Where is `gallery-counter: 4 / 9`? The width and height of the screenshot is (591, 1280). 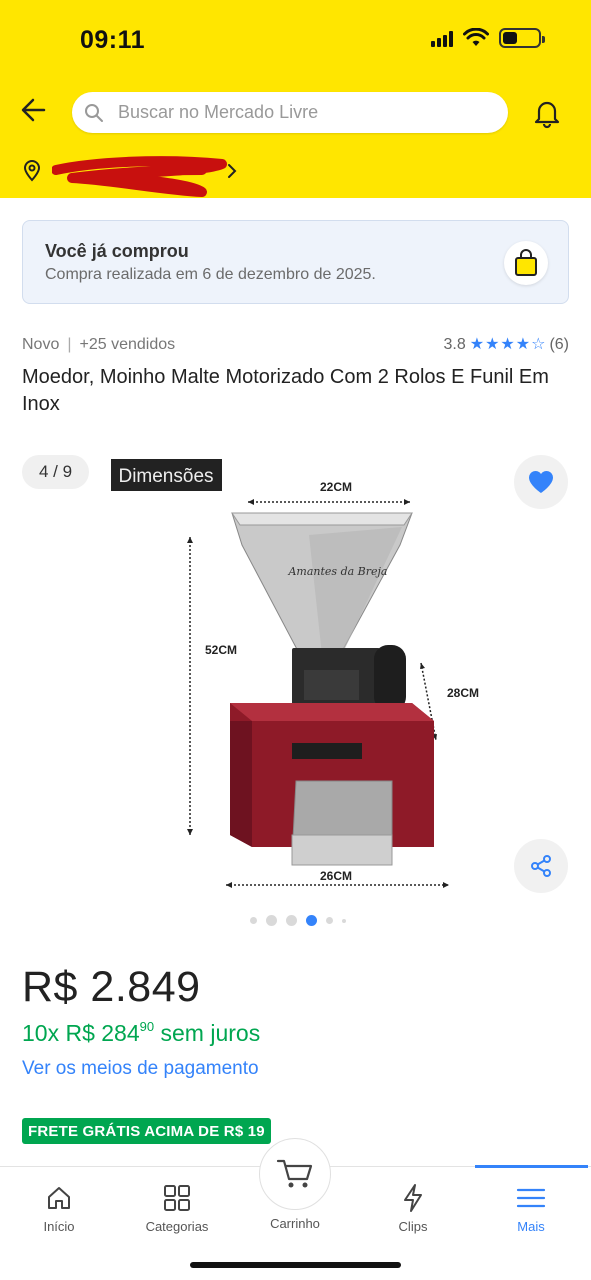 gallery-counter: 4 / 9 is located at coordinates (55, 472).